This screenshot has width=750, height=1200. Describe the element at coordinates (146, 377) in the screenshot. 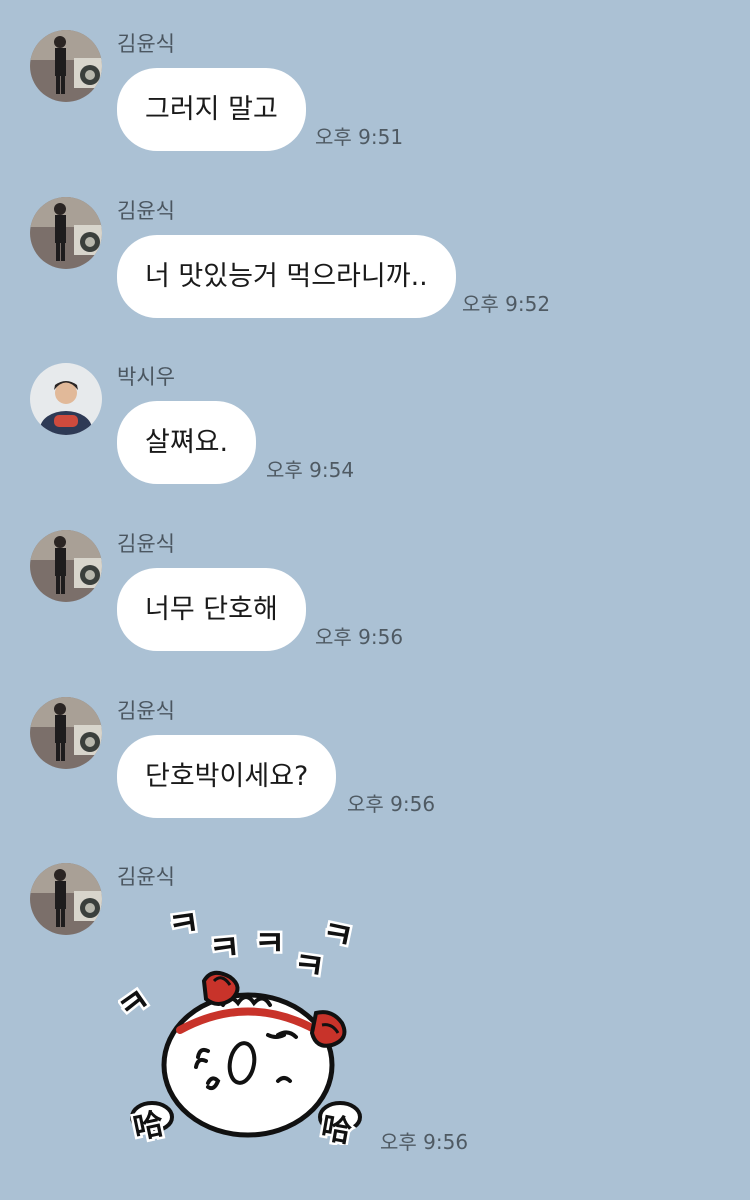

I see `sender-name: 박시우` at that location.